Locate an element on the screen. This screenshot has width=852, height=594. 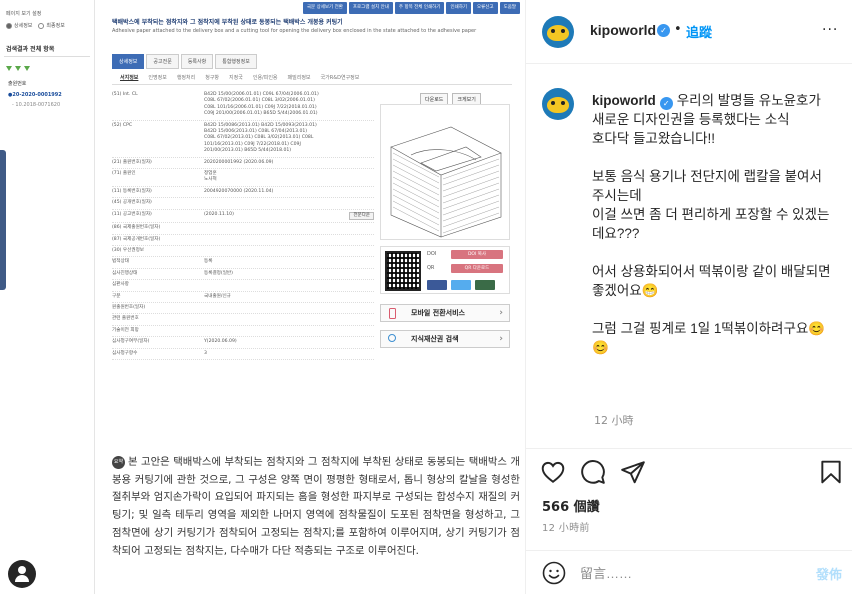
top-button: 오류신고 is located at coordinates (485, 8).